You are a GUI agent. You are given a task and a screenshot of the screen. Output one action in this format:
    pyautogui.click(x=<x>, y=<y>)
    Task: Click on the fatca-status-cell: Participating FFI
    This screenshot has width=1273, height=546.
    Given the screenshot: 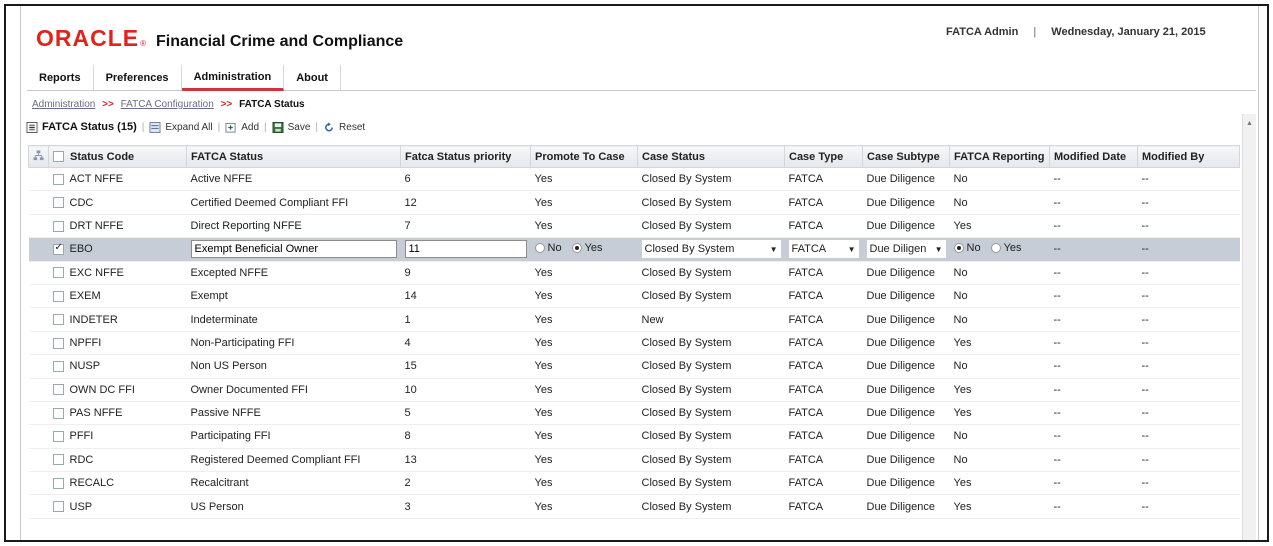 What is the action you would take?
    pyautogui.click(x=293, y=436)
    